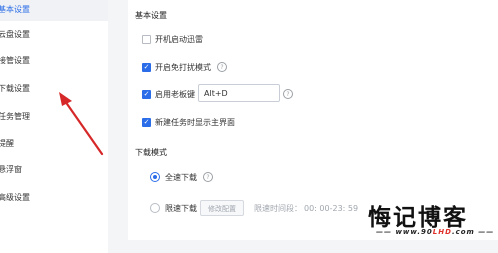  What do you see at coordinates (195, 122) in the screenshot?
I see `show-main-label: 新建任务时显示主界面` at bounding box center [195, 122].